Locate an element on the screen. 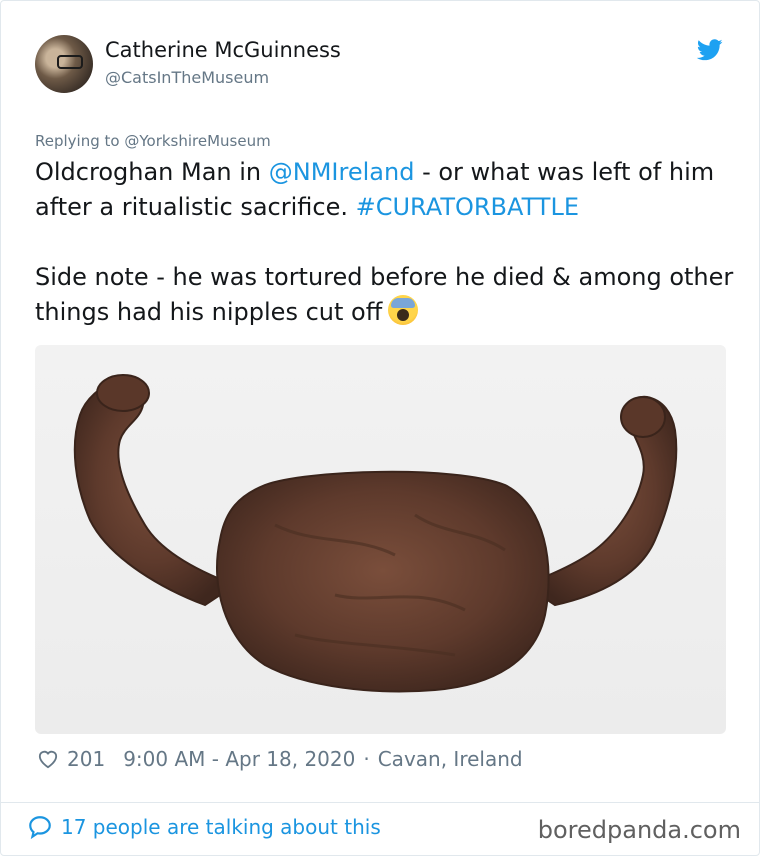 This screenshot has height=856, width=760. display-name: Catherine McGuinness is located at coordinates (223, 50).